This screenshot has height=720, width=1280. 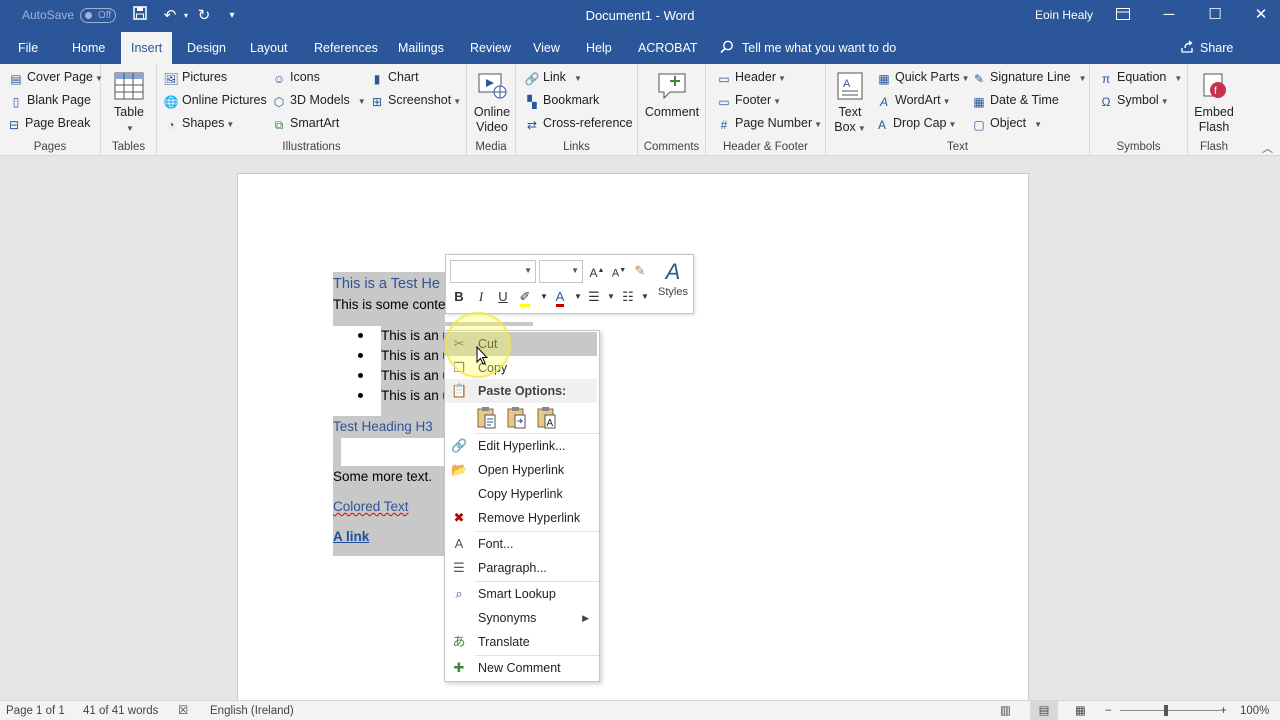 I want to click on cross-reference-button: ⇄ Cross-reference, so click(x=578, y=123).